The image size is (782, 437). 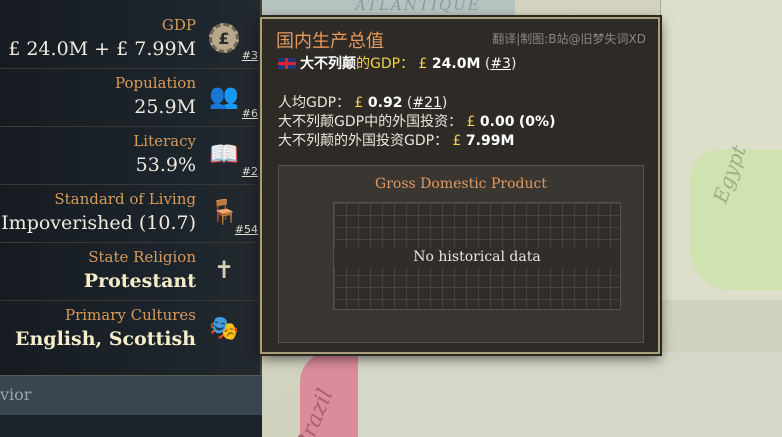 What do you see at coordinates (178, 25) in the screenshot?
I see `stat-label: GDP` at bounding box center [178, 25].